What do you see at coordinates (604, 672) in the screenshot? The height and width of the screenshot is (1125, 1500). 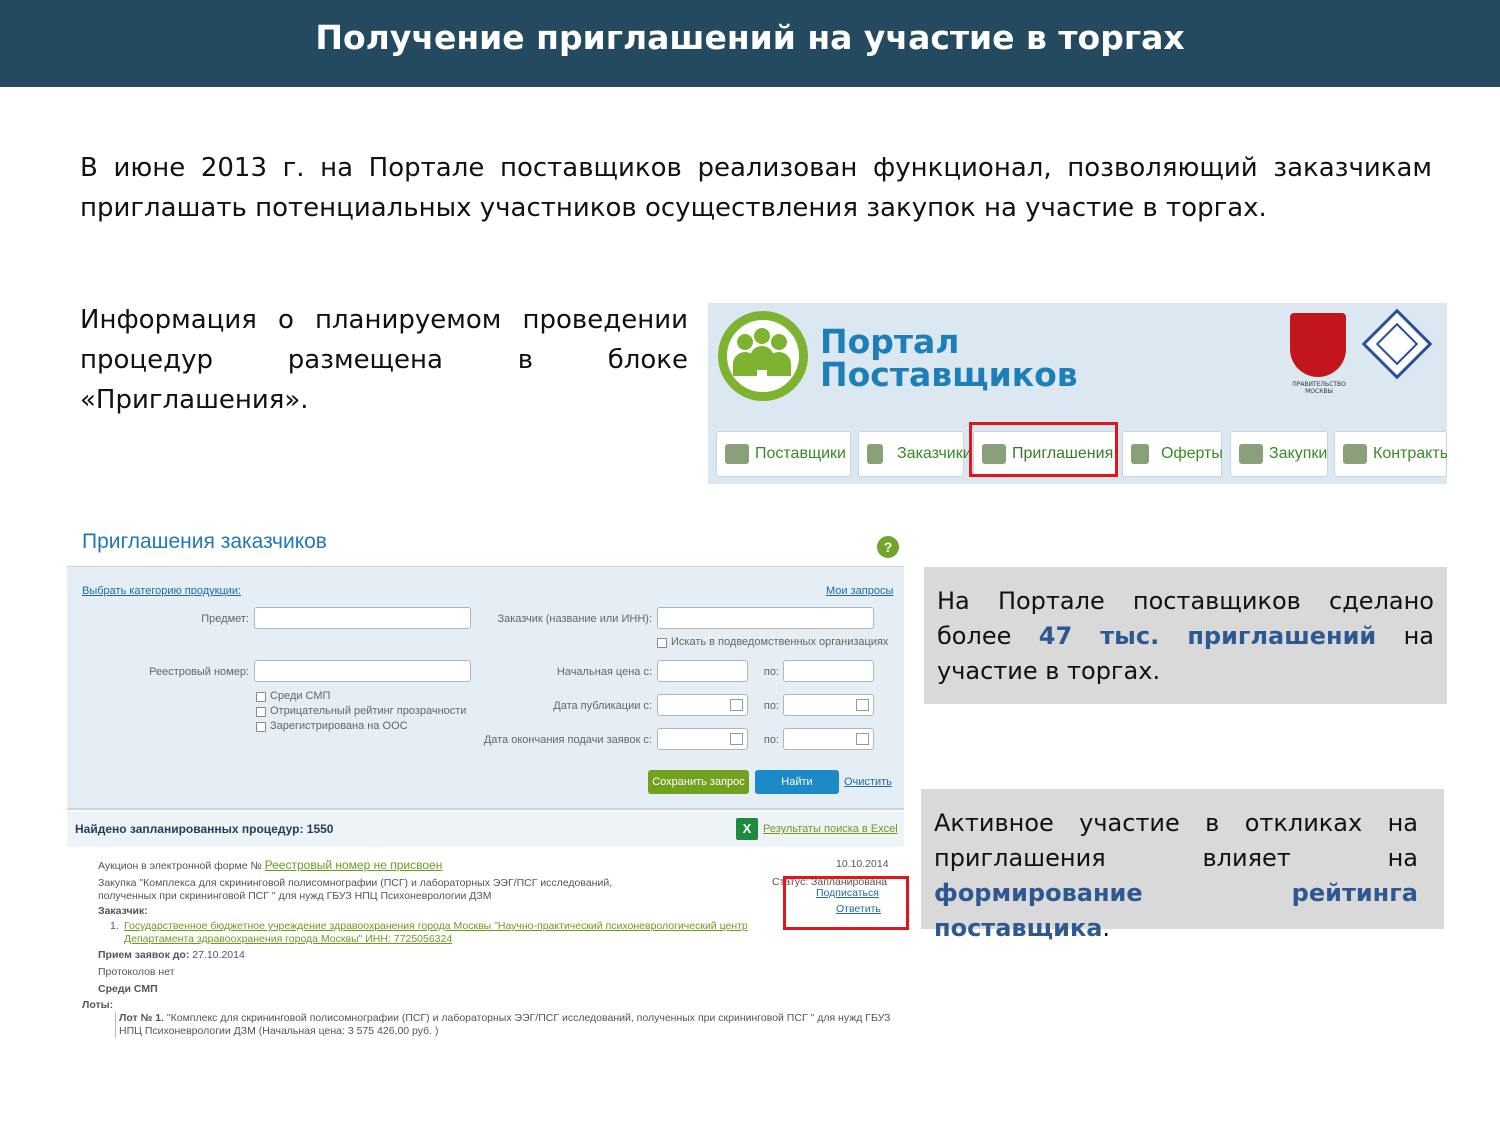 I see `start-price-label: Начальная цена с:` at bounding box center [604, 672].